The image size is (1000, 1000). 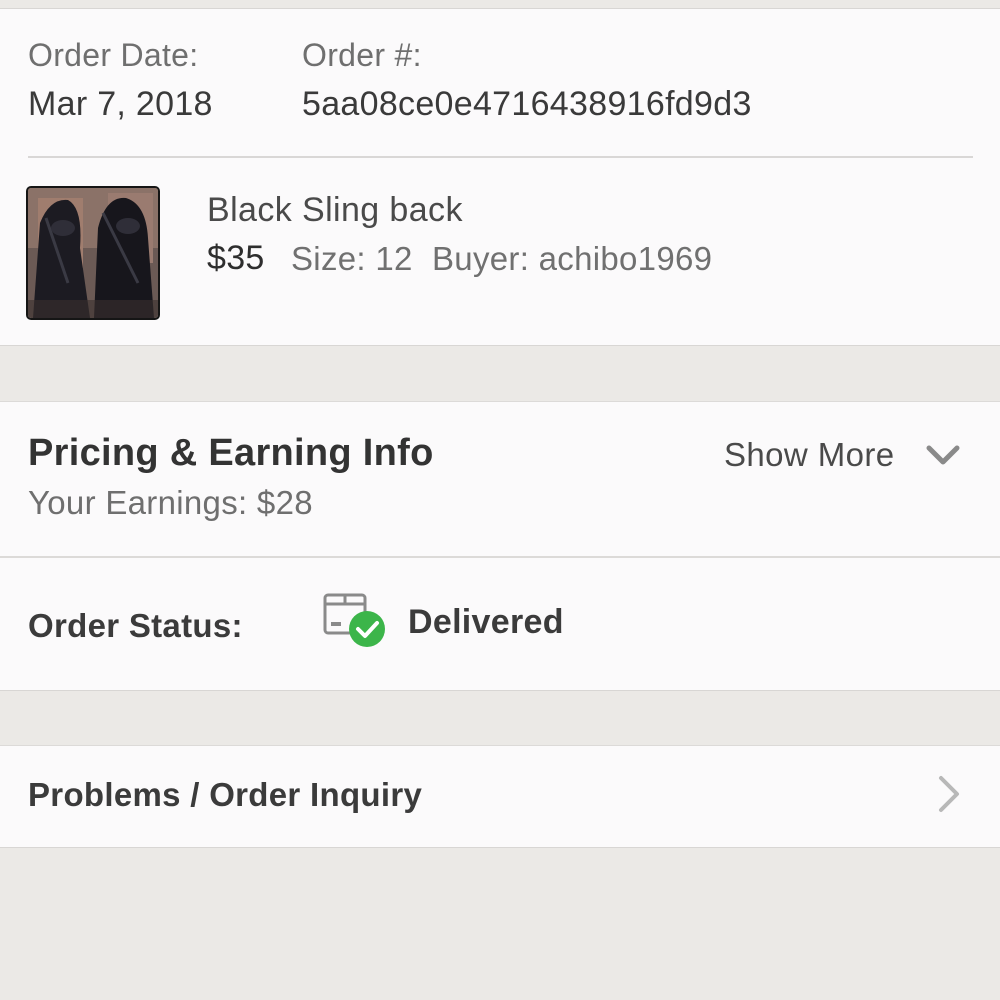 What do you see at coordinates (500, 557) in the screenshot?
I see `status-divider` at bounding box center [500, 557].